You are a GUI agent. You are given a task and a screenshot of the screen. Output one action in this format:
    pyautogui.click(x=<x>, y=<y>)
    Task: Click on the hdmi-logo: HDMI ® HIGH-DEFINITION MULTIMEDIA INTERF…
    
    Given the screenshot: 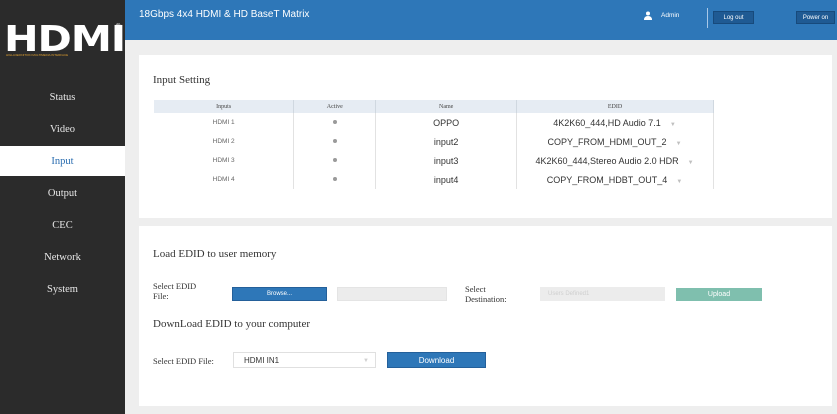 What is the action you would take?
    pyautogui.click(x=65, y=42)
    